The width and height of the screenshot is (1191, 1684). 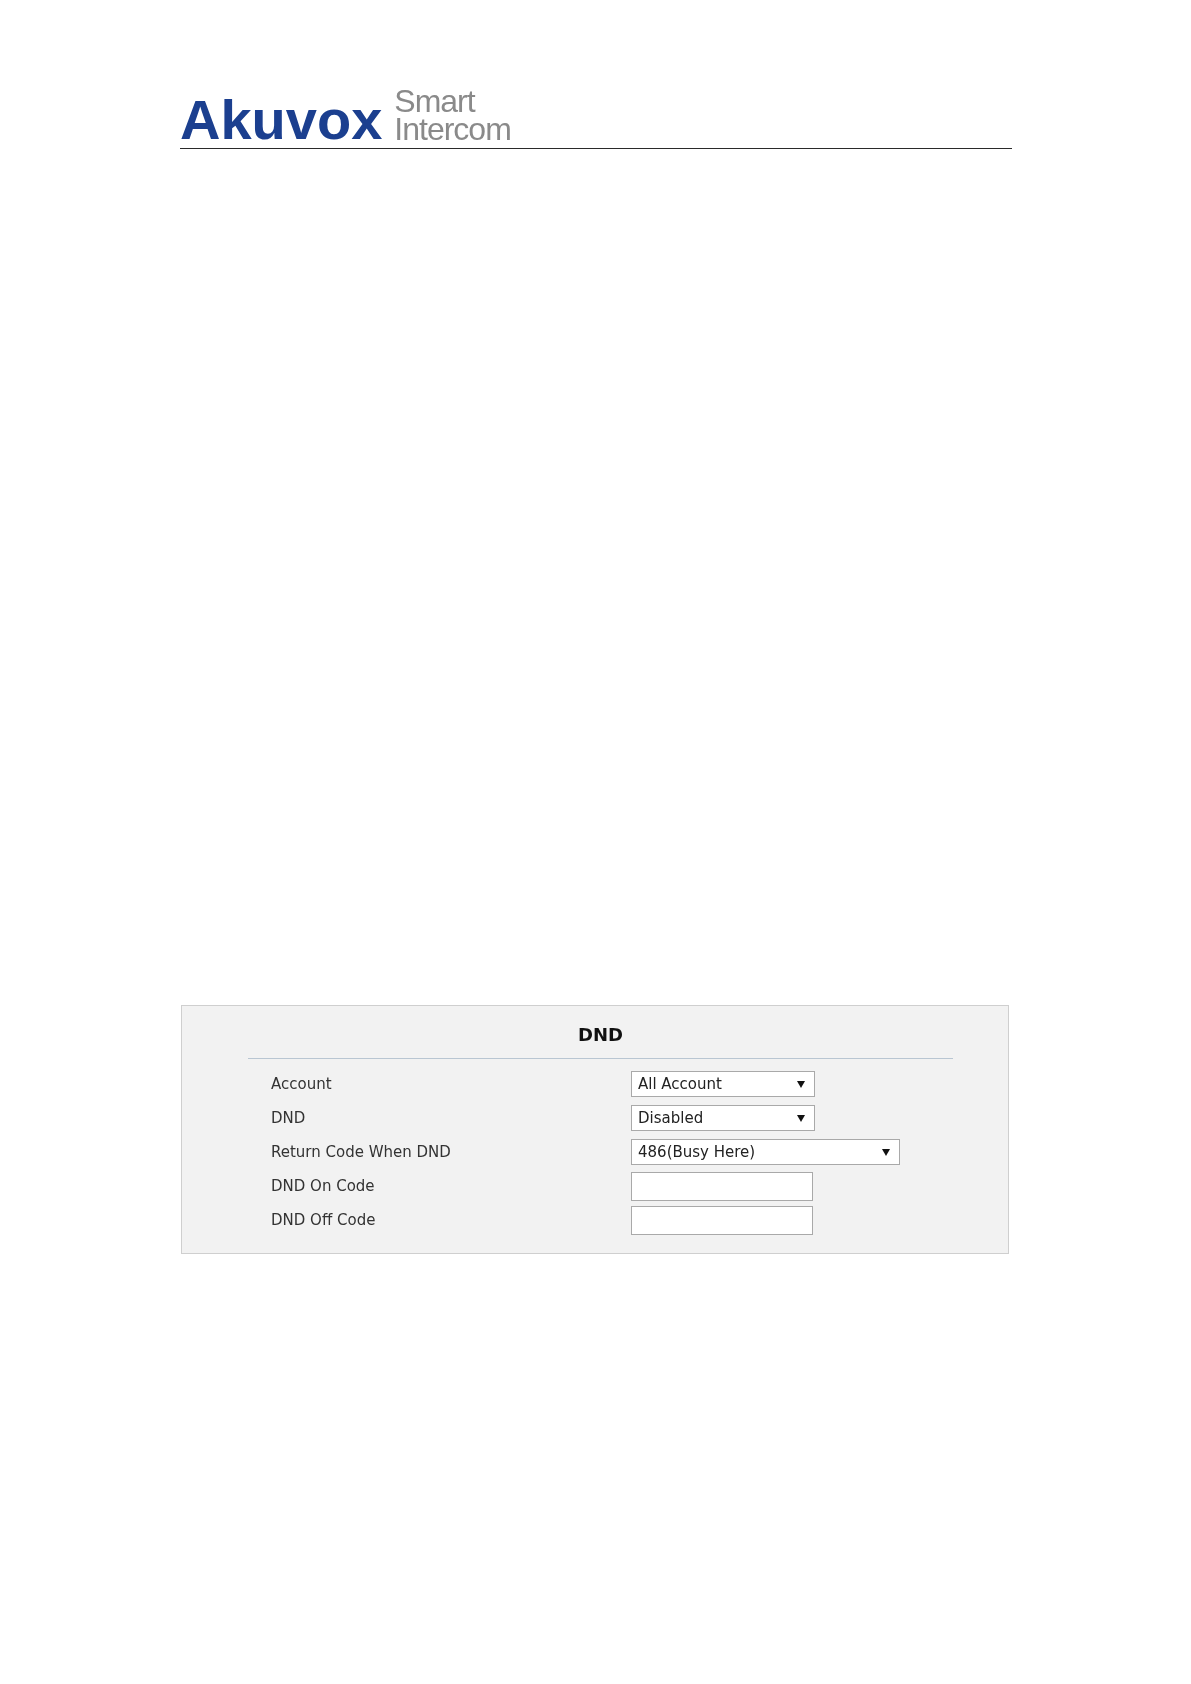 What do you see at coordinates (289, 1118) in the screenshot?
I see `field-label: DND` at bounding box center [289, 1118].